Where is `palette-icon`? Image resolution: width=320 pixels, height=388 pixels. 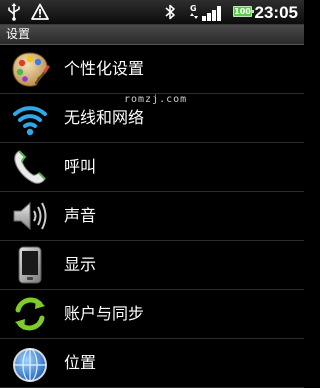
palette-icon is located at coordinates (31, 69).